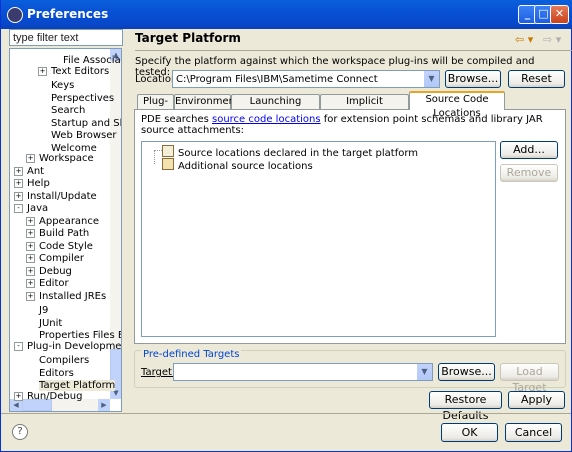  Describe the element at coordinates (73, 296) in the screenshot. I see `tree-item-label: Installed JREs` at that location.